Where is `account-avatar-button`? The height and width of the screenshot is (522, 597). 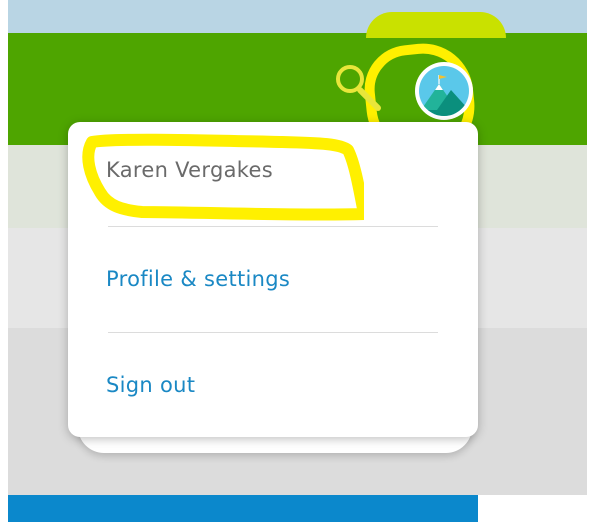 account-avatar-button is located at coordinates (444, 91).